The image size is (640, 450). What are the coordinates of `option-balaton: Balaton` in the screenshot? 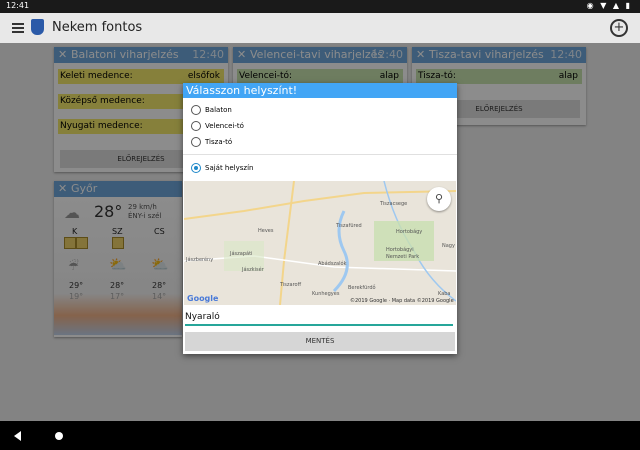 It's located at (211, 110).